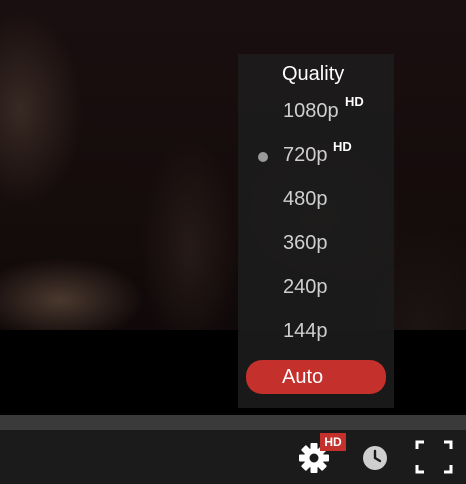 Image resolution: width=466 pixels, height=484 pixels. I want to click on quality-option-720p: 720p HD, so click(316, 154).